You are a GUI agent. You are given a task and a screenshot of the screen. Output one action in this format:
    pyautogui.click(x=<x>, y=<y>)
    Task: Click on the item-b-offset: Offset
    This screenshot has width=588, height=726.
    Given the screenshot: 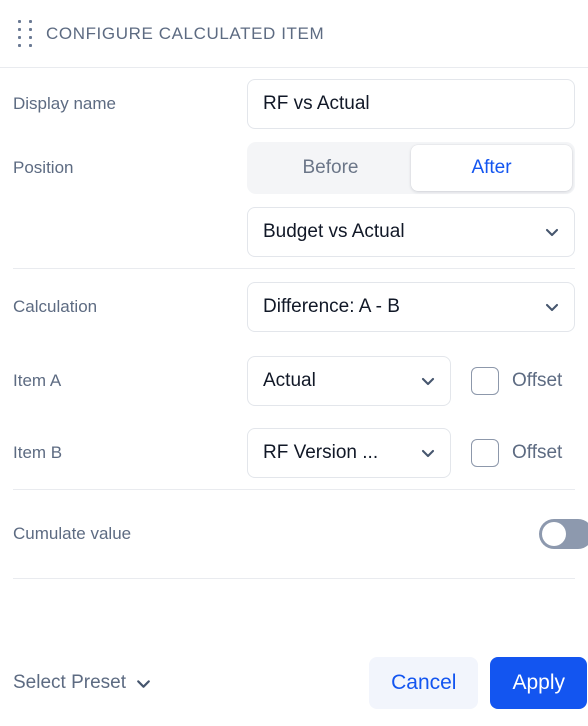 What is the action you would take?
    pyautogui.click(x=516, y=453)
    